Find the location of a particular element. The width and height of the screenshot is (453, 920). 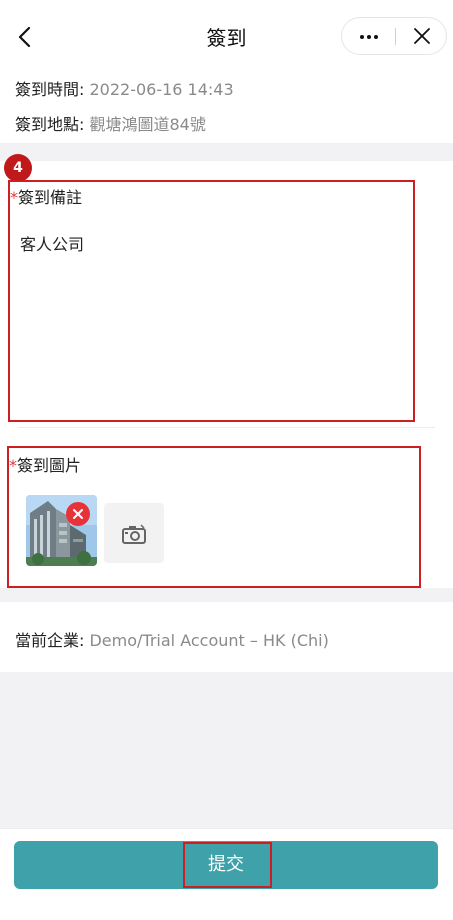

close-button is located at coordinates (421, 36).